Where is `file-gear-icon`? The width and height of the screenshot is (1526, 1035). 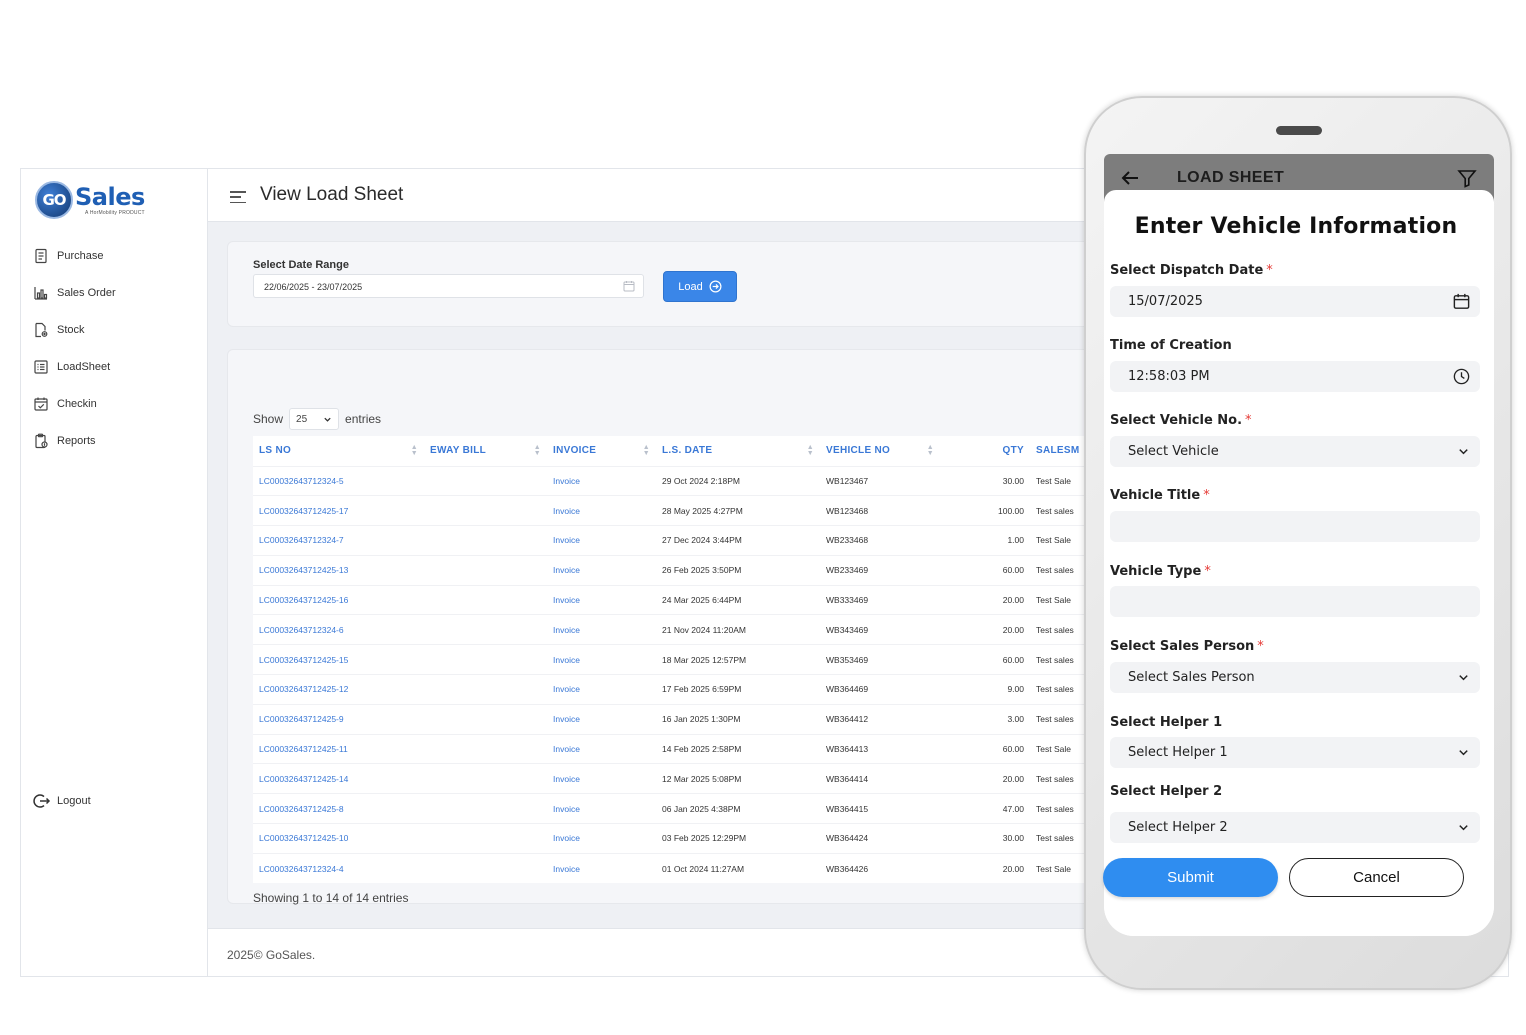 file-gear-icon is located at coordinates (41, 329).